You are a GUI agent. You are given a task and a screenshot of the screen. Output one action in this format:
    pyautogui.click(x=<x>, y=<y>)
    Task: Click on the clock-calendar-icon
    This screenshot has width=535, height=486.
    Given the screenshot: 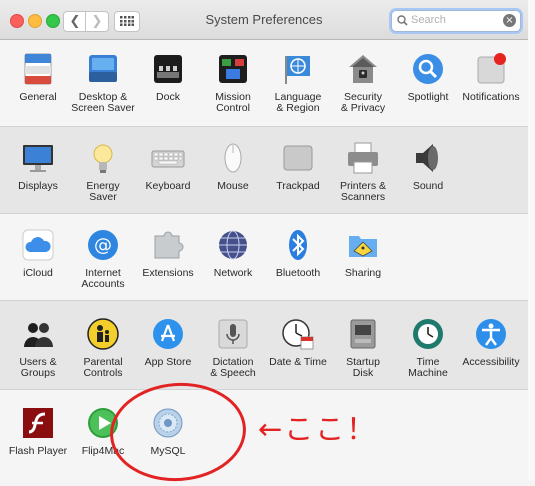 What is the action you would take?
    pyautogui.click(x=298, y=334)
    